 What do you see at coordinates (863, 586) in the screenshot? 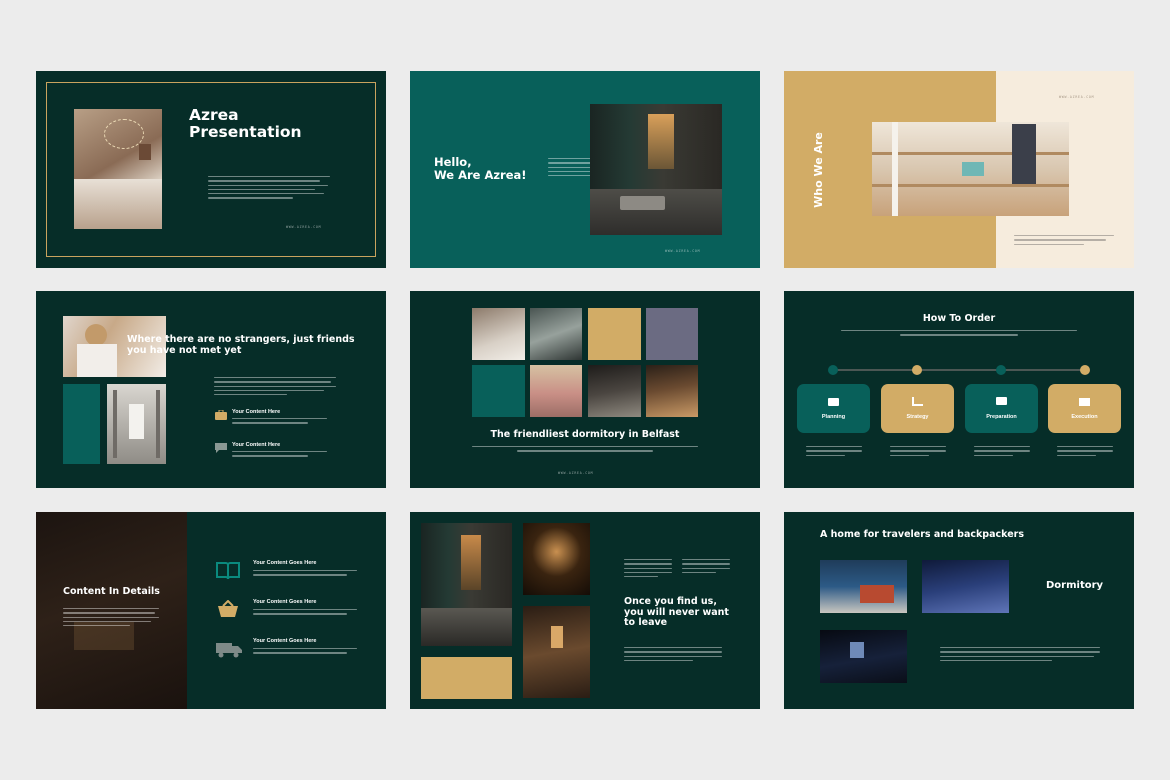
I see `backpack-bed-photo` at bounding box center [863, 586].